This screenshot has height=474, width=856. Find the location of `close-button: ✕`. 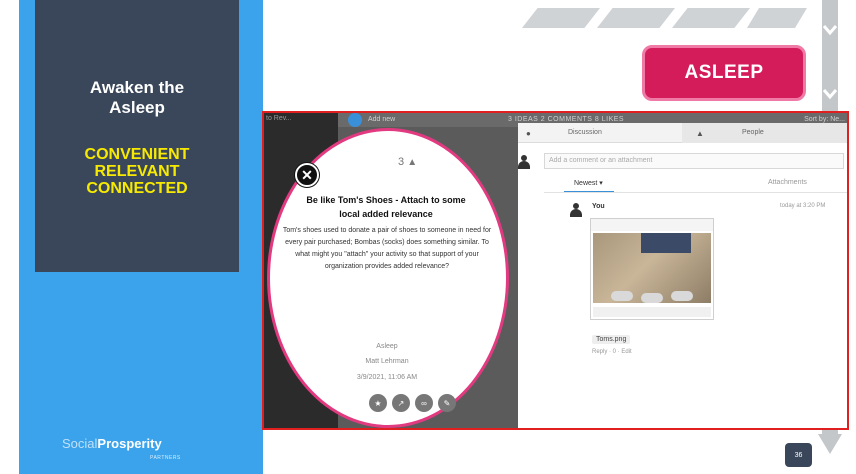

close-button: ✕ is located at coordinates (307, 175).